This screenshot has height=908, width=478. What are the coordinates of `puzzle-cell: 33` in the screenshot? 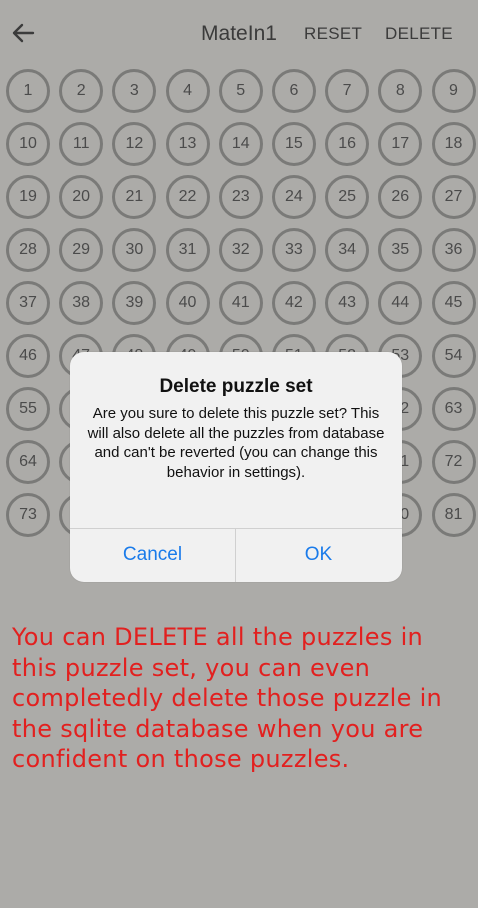 It's located at (293, 250).